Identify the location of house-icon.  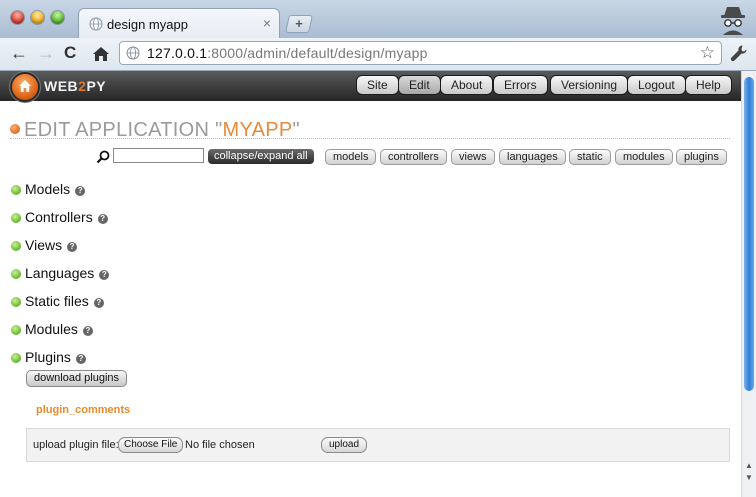
(25, 86).